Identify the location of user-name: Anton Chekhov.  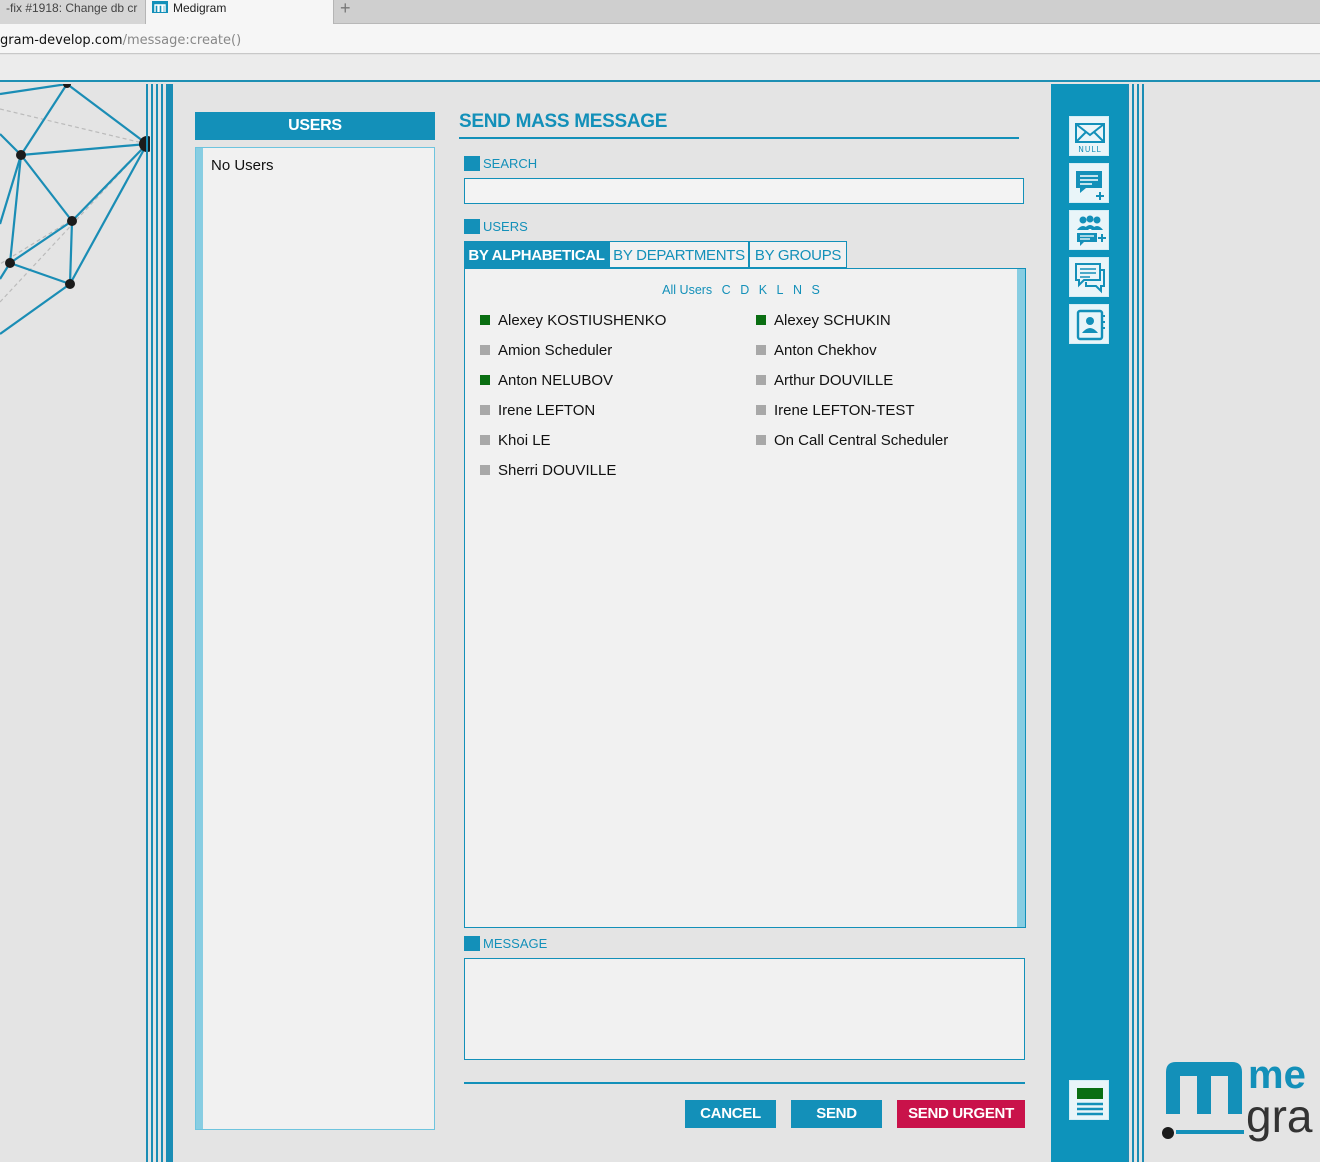
(825, 350).